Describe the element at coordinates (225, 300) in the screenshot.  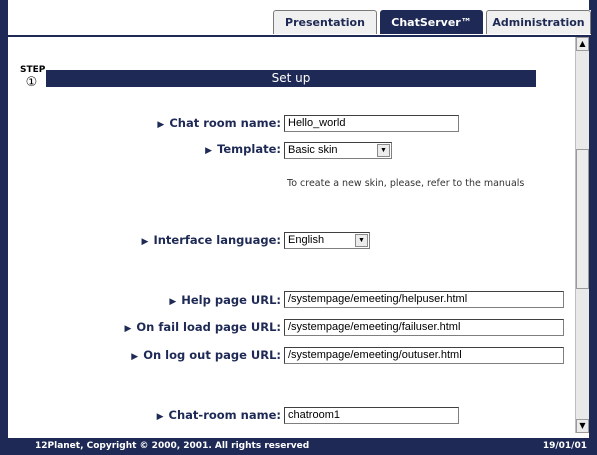
I see `help-page-url-label: ▶ Help page URL:` at that location.